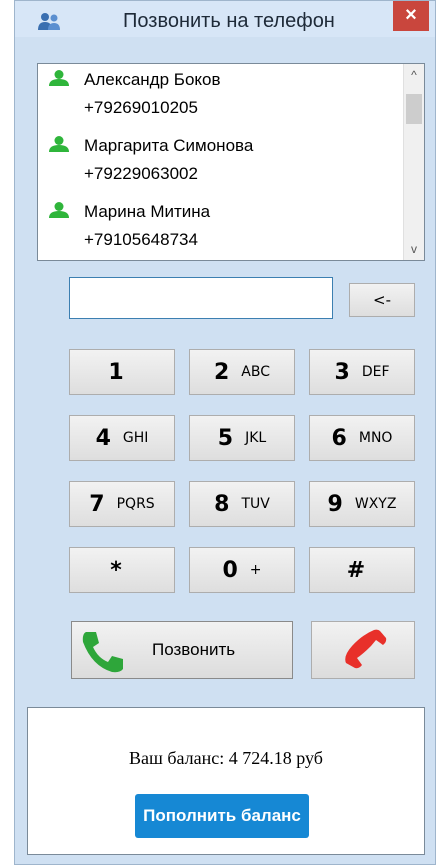 The height and width of the screenshot is (865, 436). What do you see at coordinates (102, 652) in the screenshot?
I see `phone-green-icon` at bounding box center [102, 652].